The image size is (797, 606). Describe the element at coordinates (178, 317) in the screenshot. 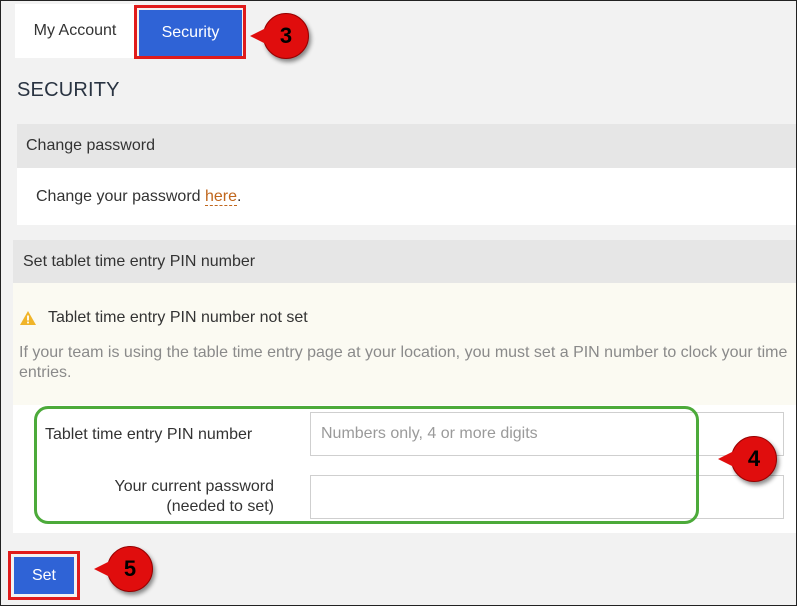

I see `pin-warning-title: Tablet time entry PIN number not set` at that location.